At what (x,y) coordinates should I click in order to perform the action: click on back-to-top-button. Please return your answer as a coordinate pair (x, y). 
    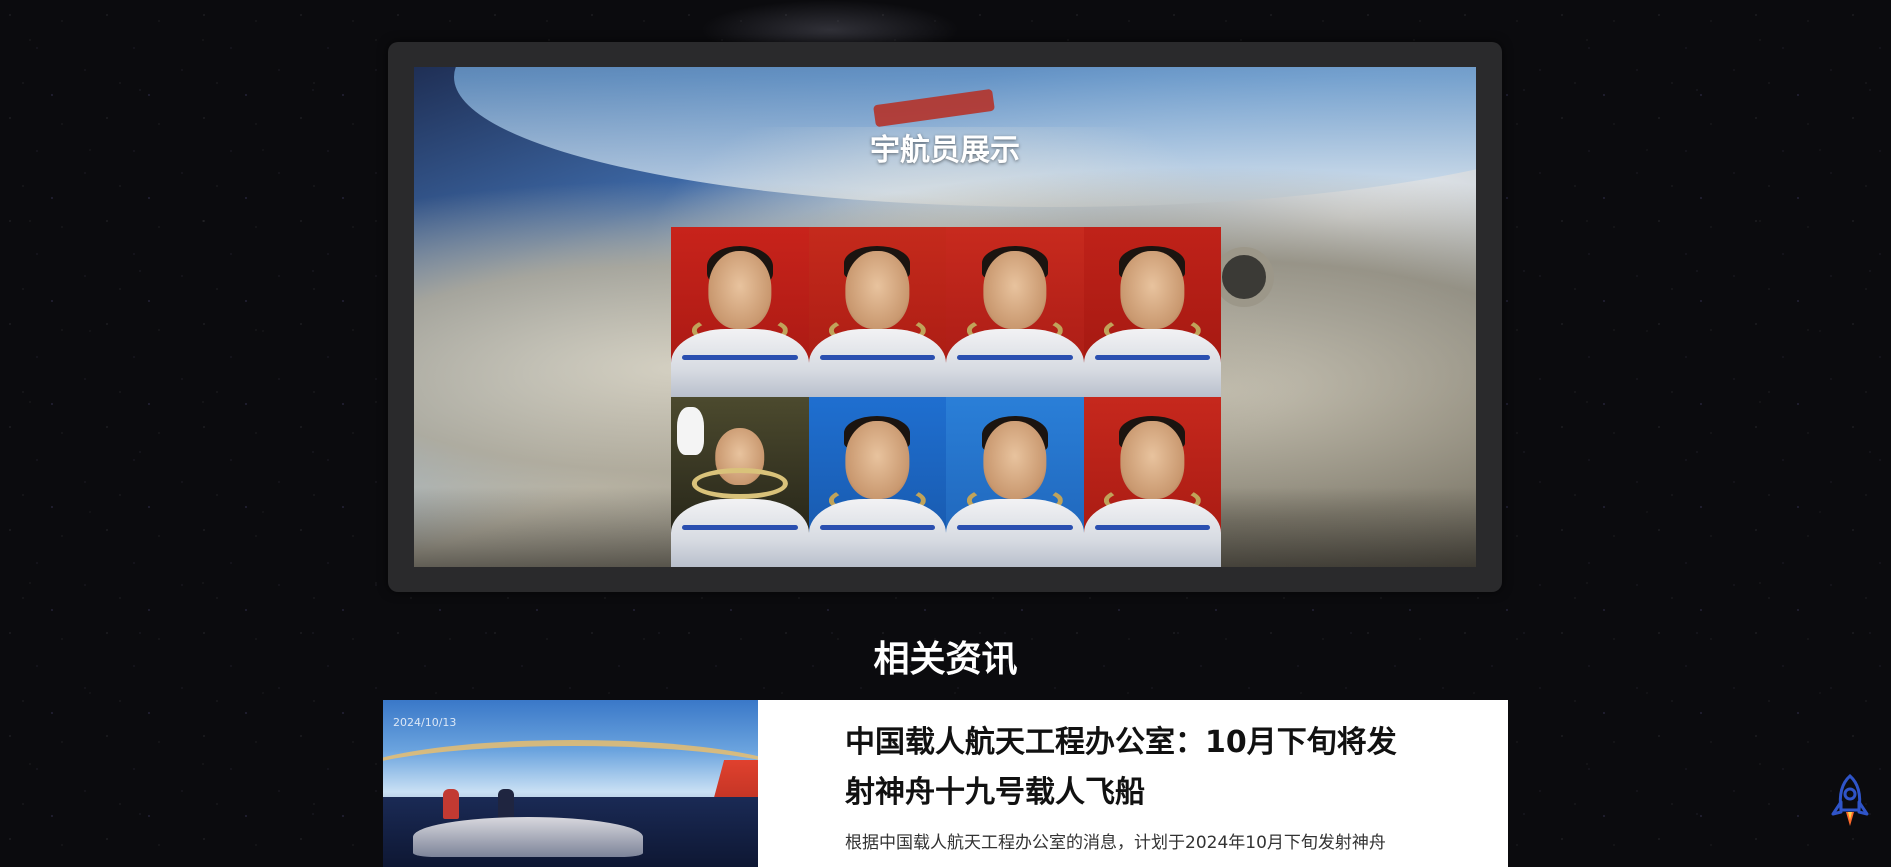
    Looking at the image, I should click on (1850, 803).